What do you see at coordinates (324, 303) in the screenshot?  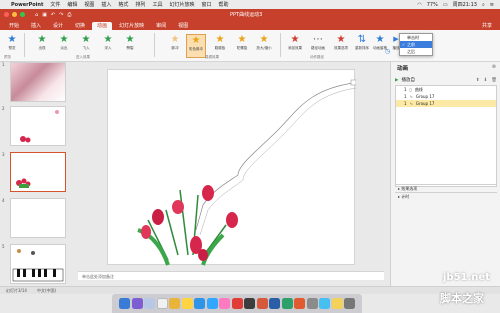 I see `app-cyan-icon` at bounding box center [324, 303].